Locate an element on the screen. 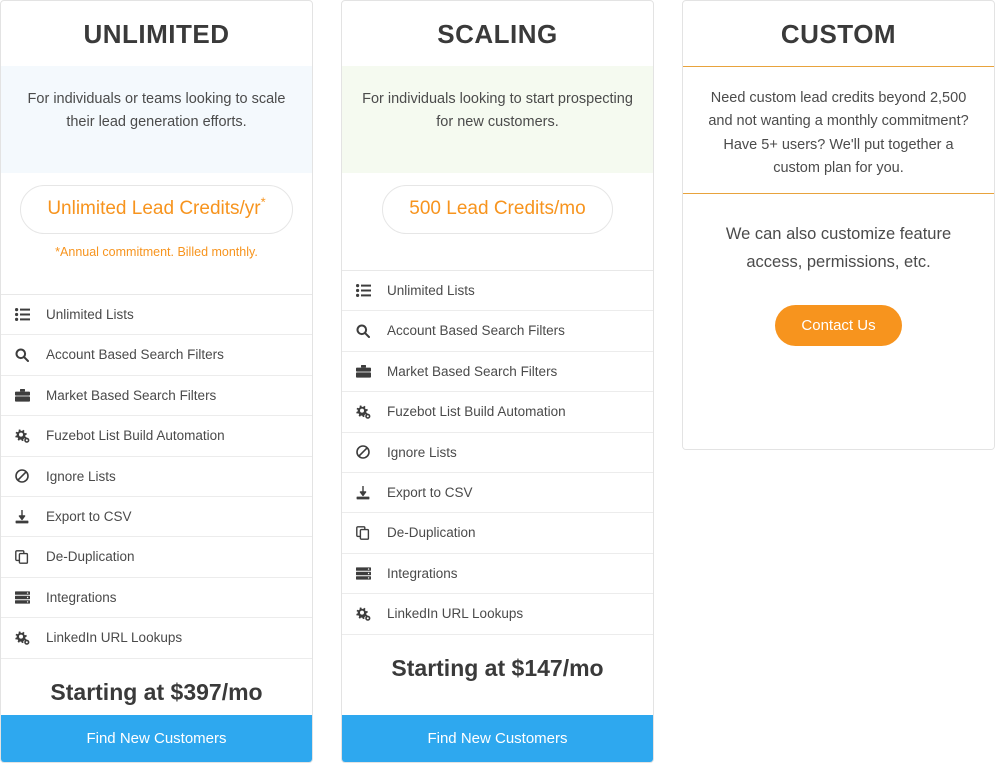 This screenshot has height=763, width=999. lead-credits-label: Unlimited Lead Credits/yr is located at coordinates (154, 208).